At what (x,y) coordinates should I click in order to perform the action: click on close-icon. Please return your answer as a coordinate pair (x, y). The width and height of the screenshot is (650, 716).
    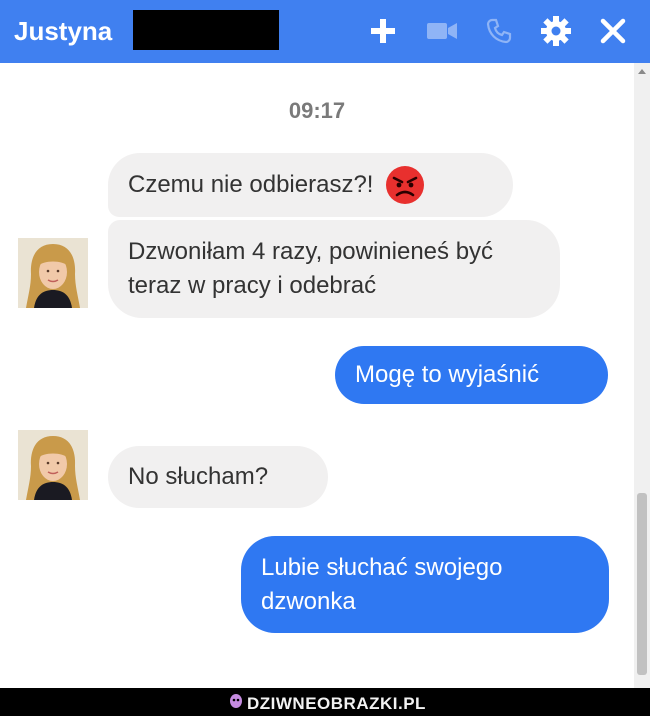
    Looking at the image, I should click on (613, 31).